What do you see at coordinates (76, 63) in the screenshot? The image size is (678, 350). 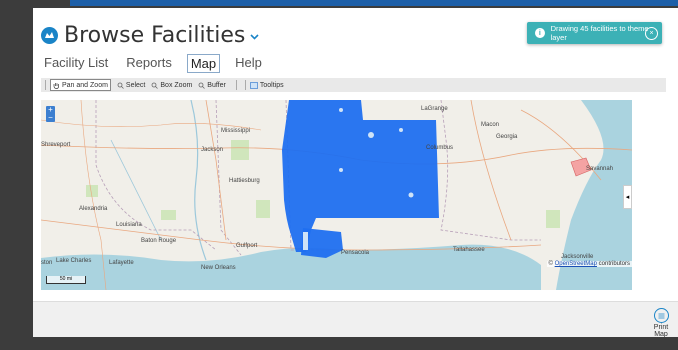 I see `tab-facility-list: Facility List` at bounding box center [76, 63].